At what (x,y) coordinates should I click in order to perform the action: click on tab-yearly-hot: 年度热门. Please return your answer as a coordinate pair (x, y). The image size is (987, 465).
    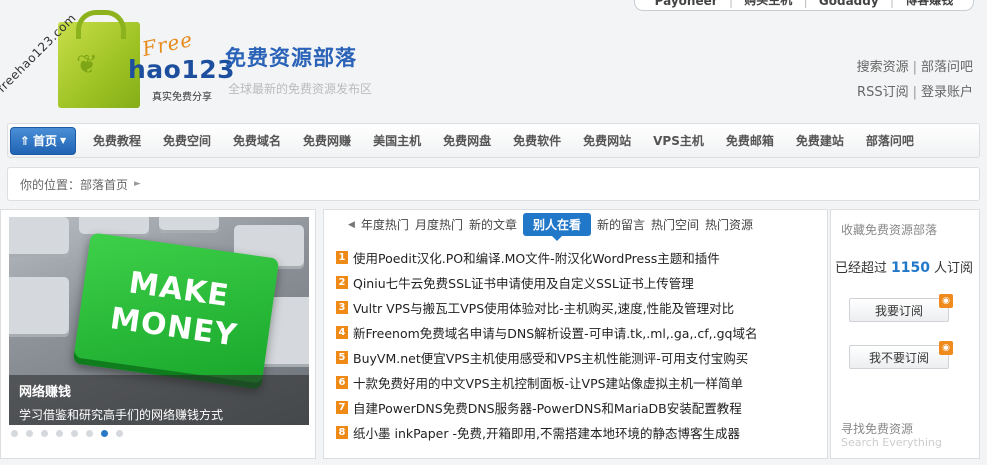
    Looking at the image, I should click on (385, 224).